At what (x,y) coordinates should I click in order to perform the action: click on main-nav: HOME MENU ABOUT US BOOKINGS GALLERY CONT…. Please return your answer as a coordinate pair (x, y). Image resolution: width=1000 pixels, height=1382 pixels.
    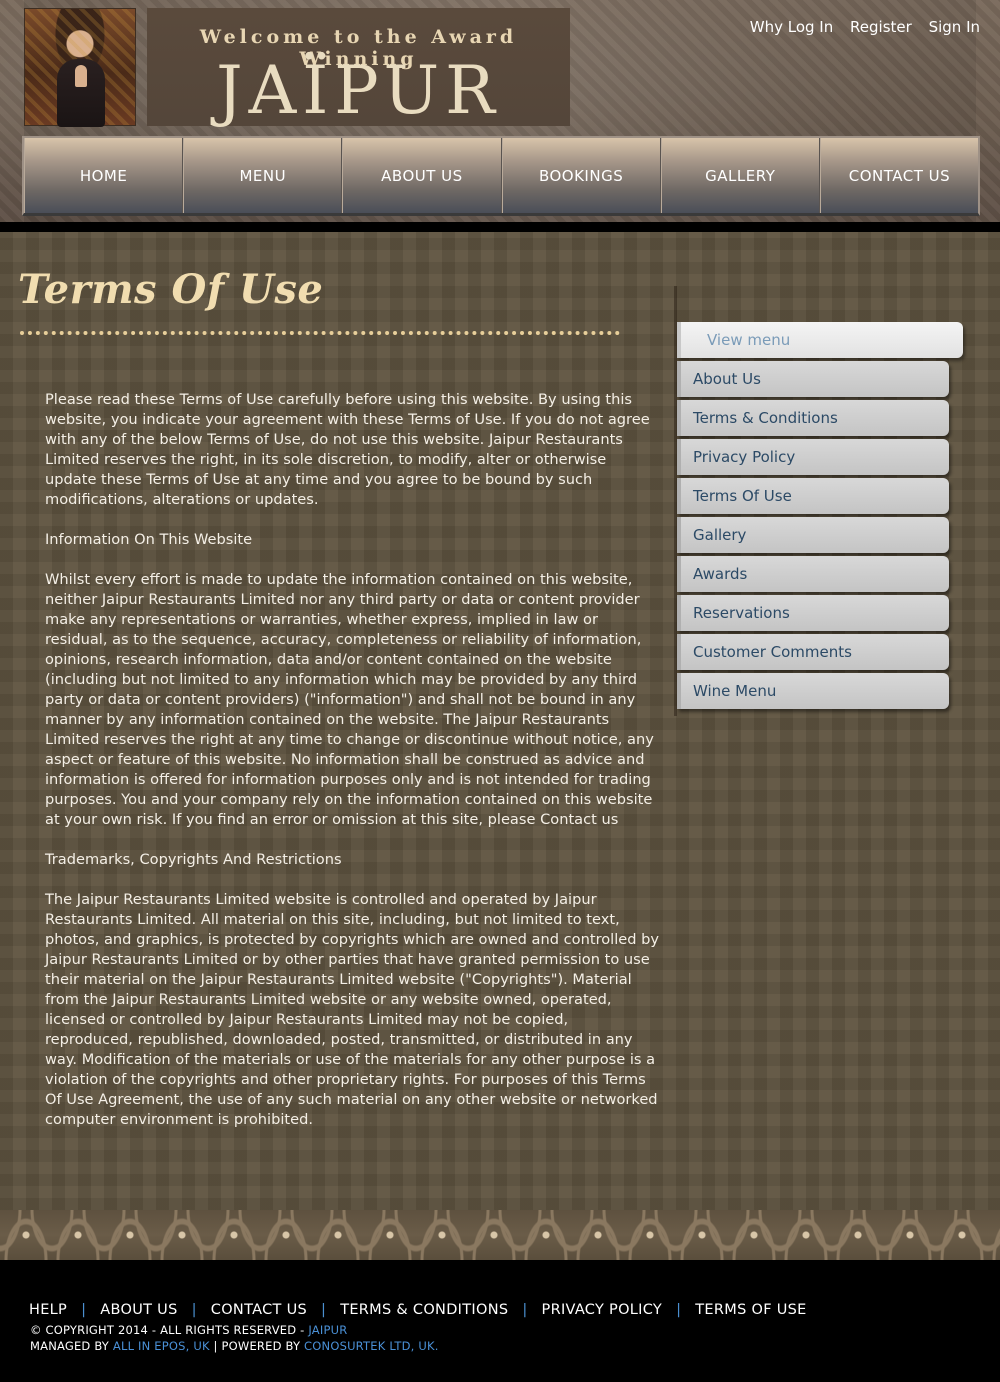
    Looking at the image, I should click on (501, 176).